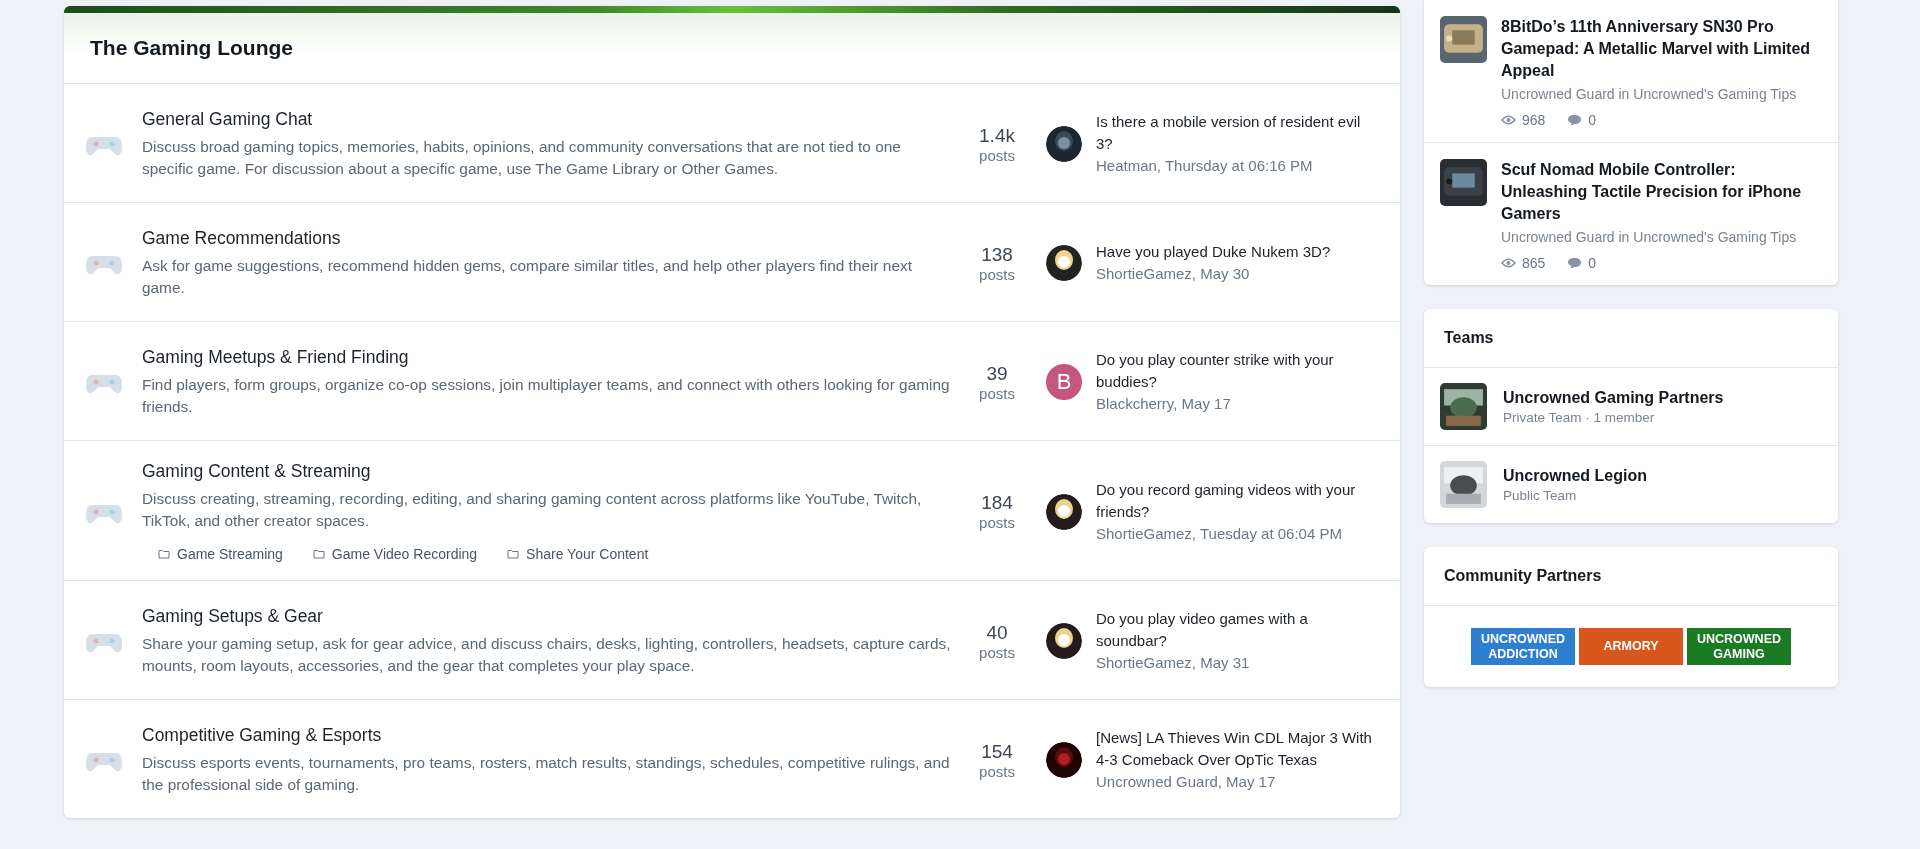  I want to click on partner-banner: UNCROWNED GAMING, so click(1739, 646).